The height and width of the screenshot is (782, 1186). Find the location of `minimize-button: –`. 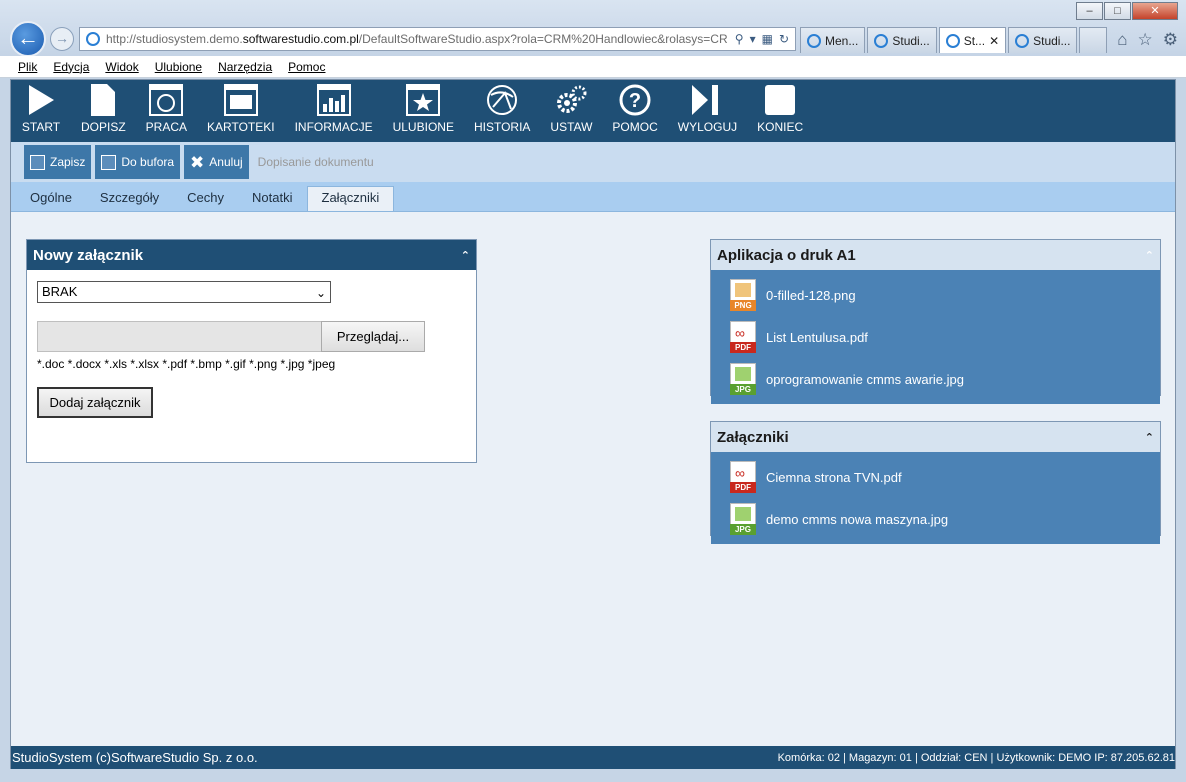

minimize-button: – is located at coordinates (1089, 11).